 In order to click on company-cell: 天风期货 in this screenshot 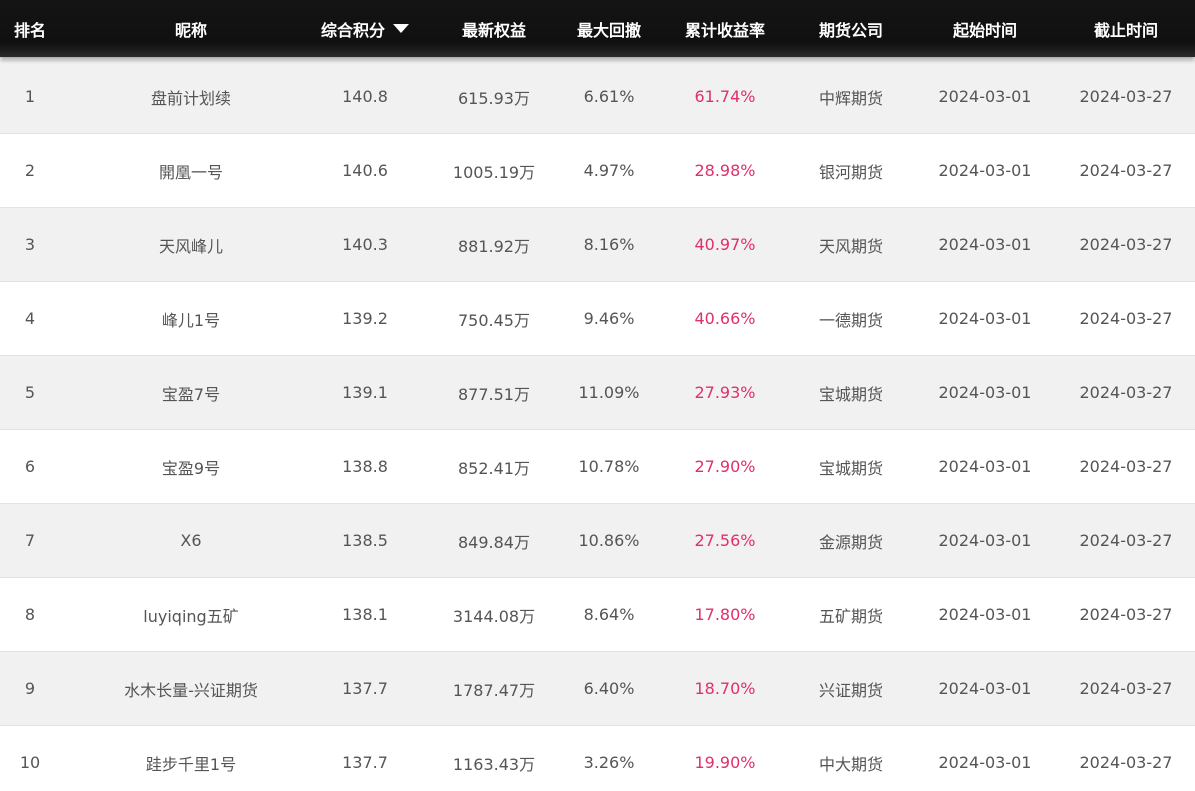, I will do `click(850, 246)`.